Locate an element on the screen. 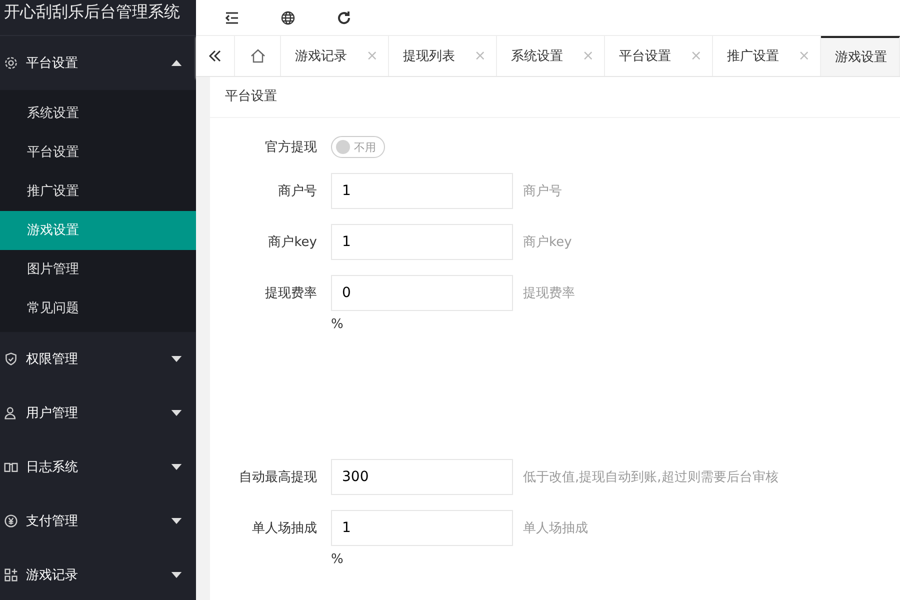 Image resolution: width=900 pixels, height=600 pixels. field-label: 单人场抽成 is located at coordinates (284, 529).